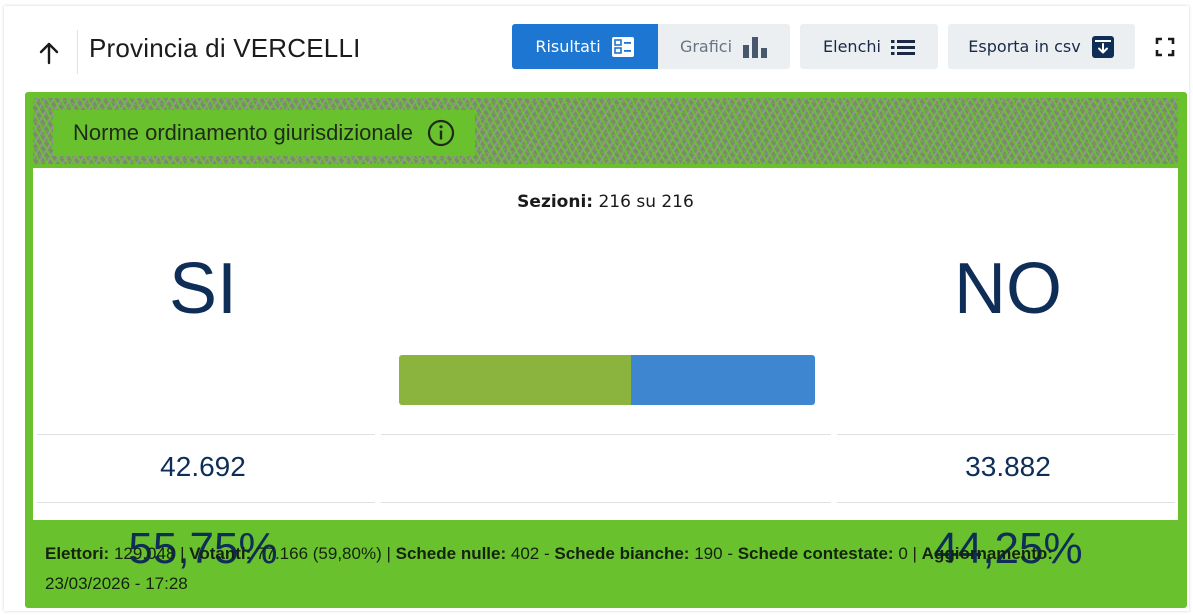 The image size is (1193, 615). I want to click on sections-count: Sezioni: 216 su 216, so click(605, 202).